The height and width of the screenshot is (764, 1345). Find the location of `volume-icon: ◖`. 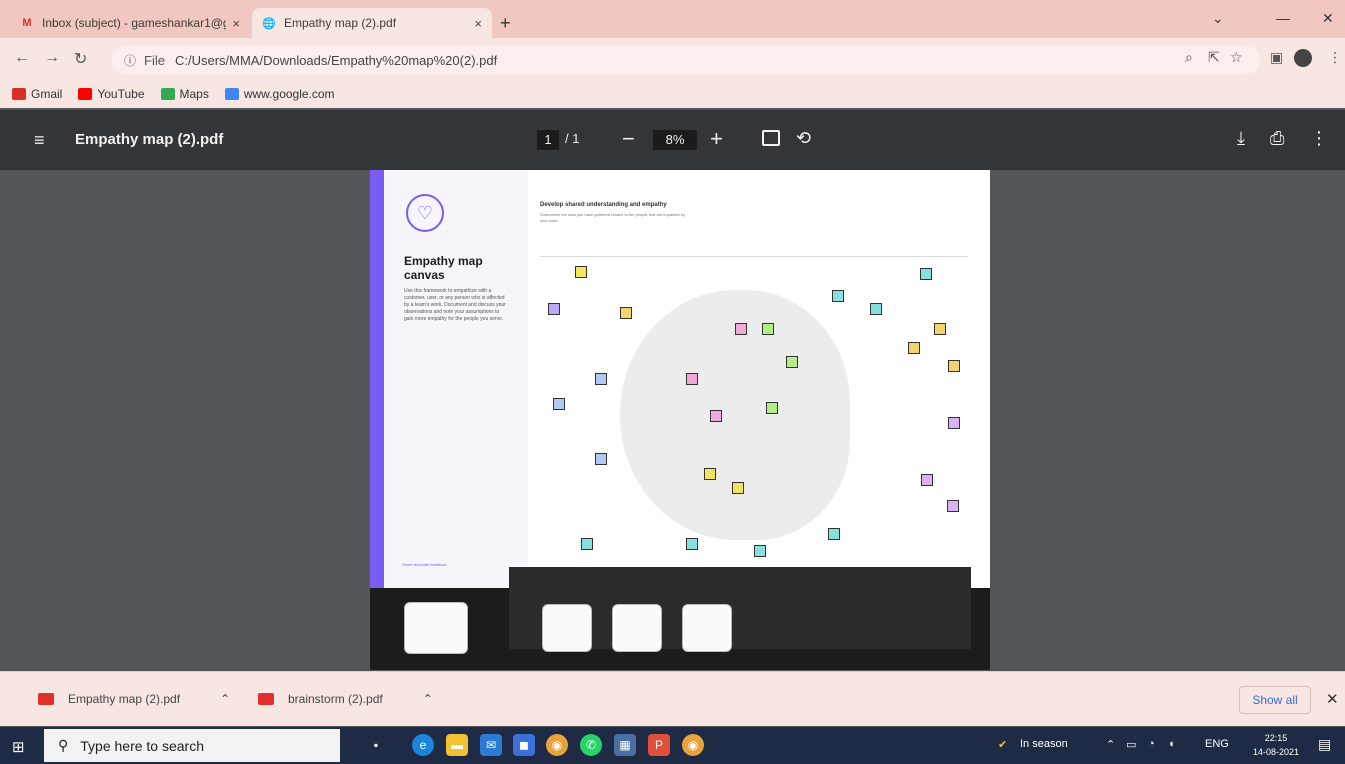

volume-icon: ◖ is located at coordinates (1171, 744).